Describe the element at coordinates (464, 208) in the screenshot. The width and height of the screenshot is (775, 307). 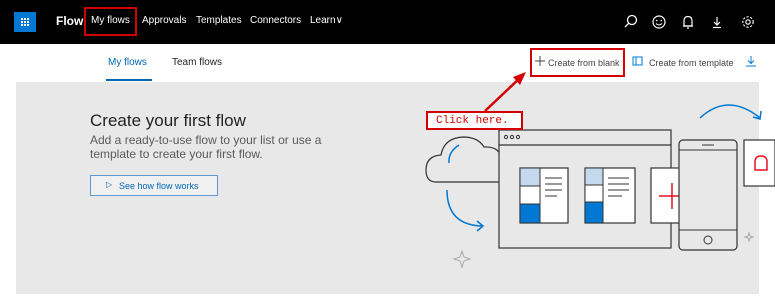
I see `curved-arrow-left` at that location.